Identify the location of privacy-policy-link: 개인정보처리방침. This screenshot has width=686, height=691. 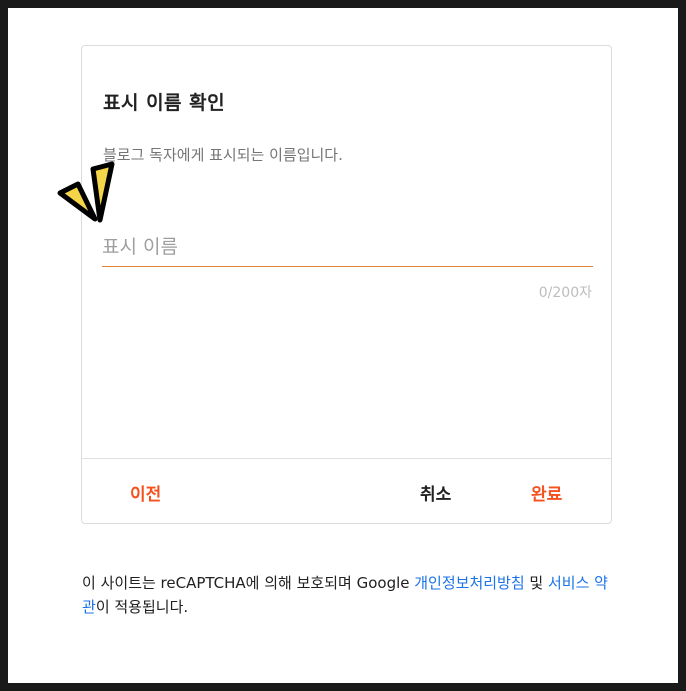
(469, 583).